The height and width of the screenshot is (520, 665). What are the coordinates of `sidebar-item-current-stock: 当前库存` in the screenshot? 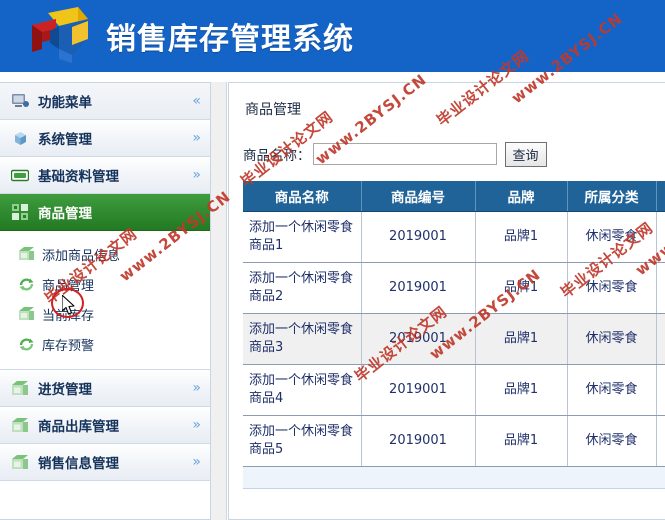 It's located at (105, 314).